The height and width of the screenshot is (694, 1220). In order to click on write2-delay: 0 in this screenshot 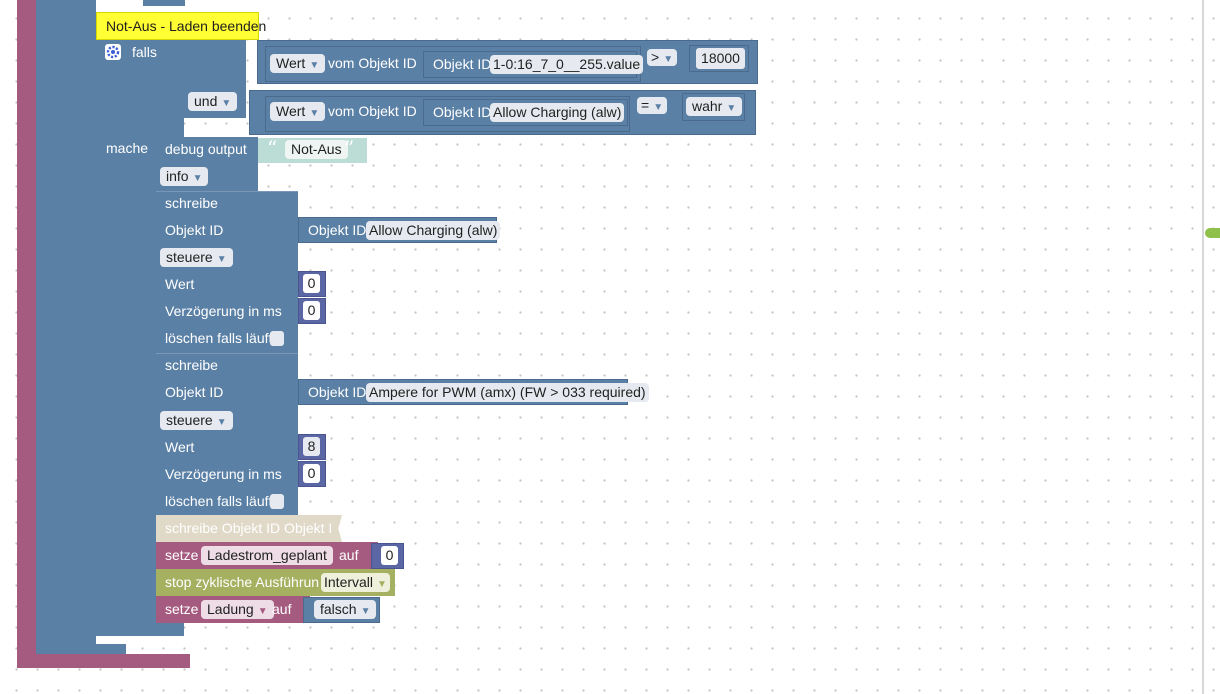, I will do `click(311, 473)`.